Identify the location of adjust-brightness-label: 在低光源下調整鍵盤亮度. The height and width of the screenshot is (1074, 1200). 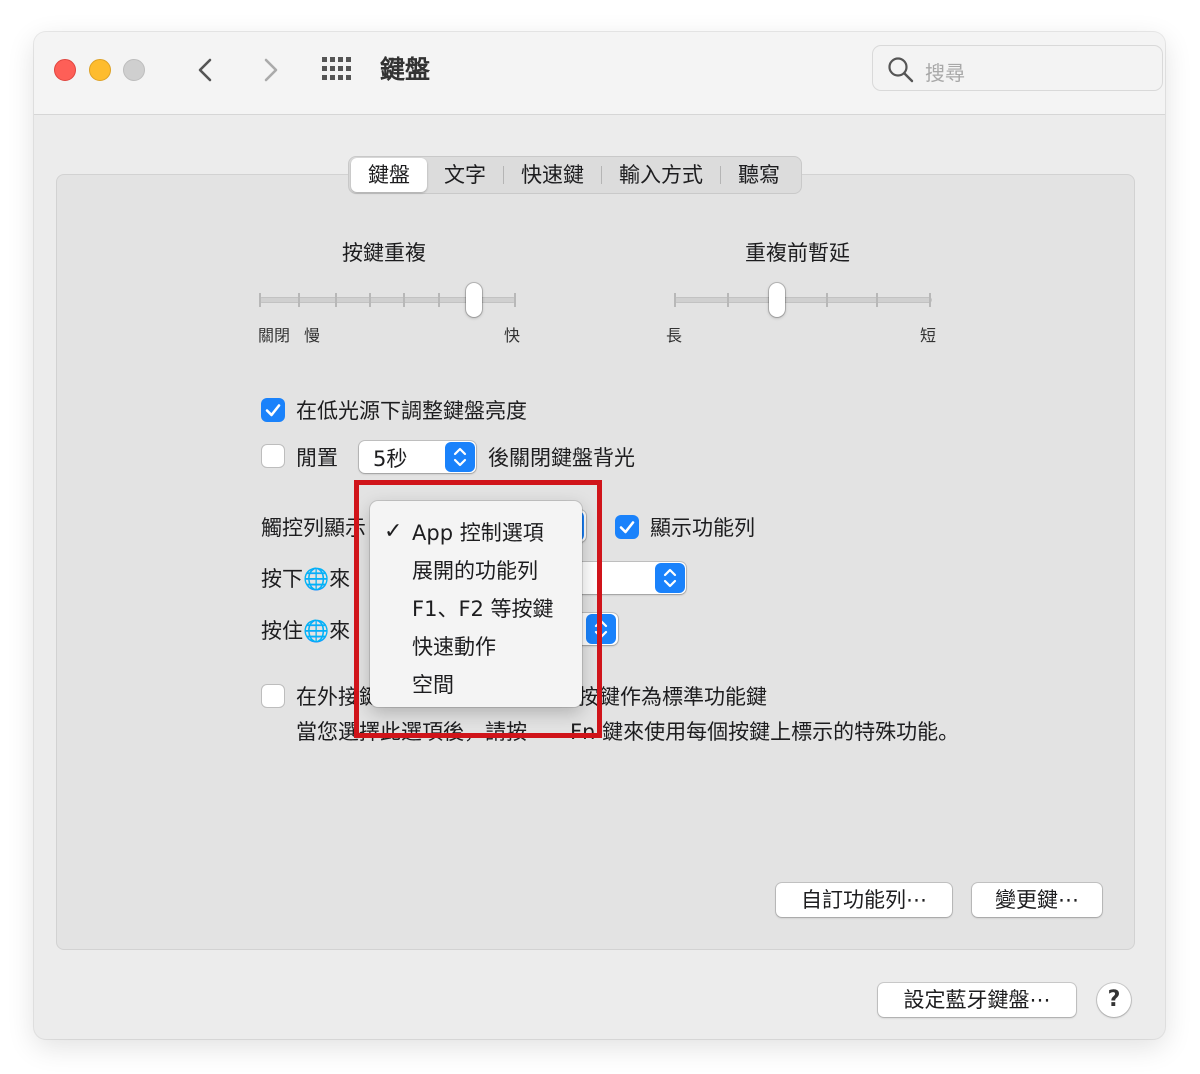
(411, 411).